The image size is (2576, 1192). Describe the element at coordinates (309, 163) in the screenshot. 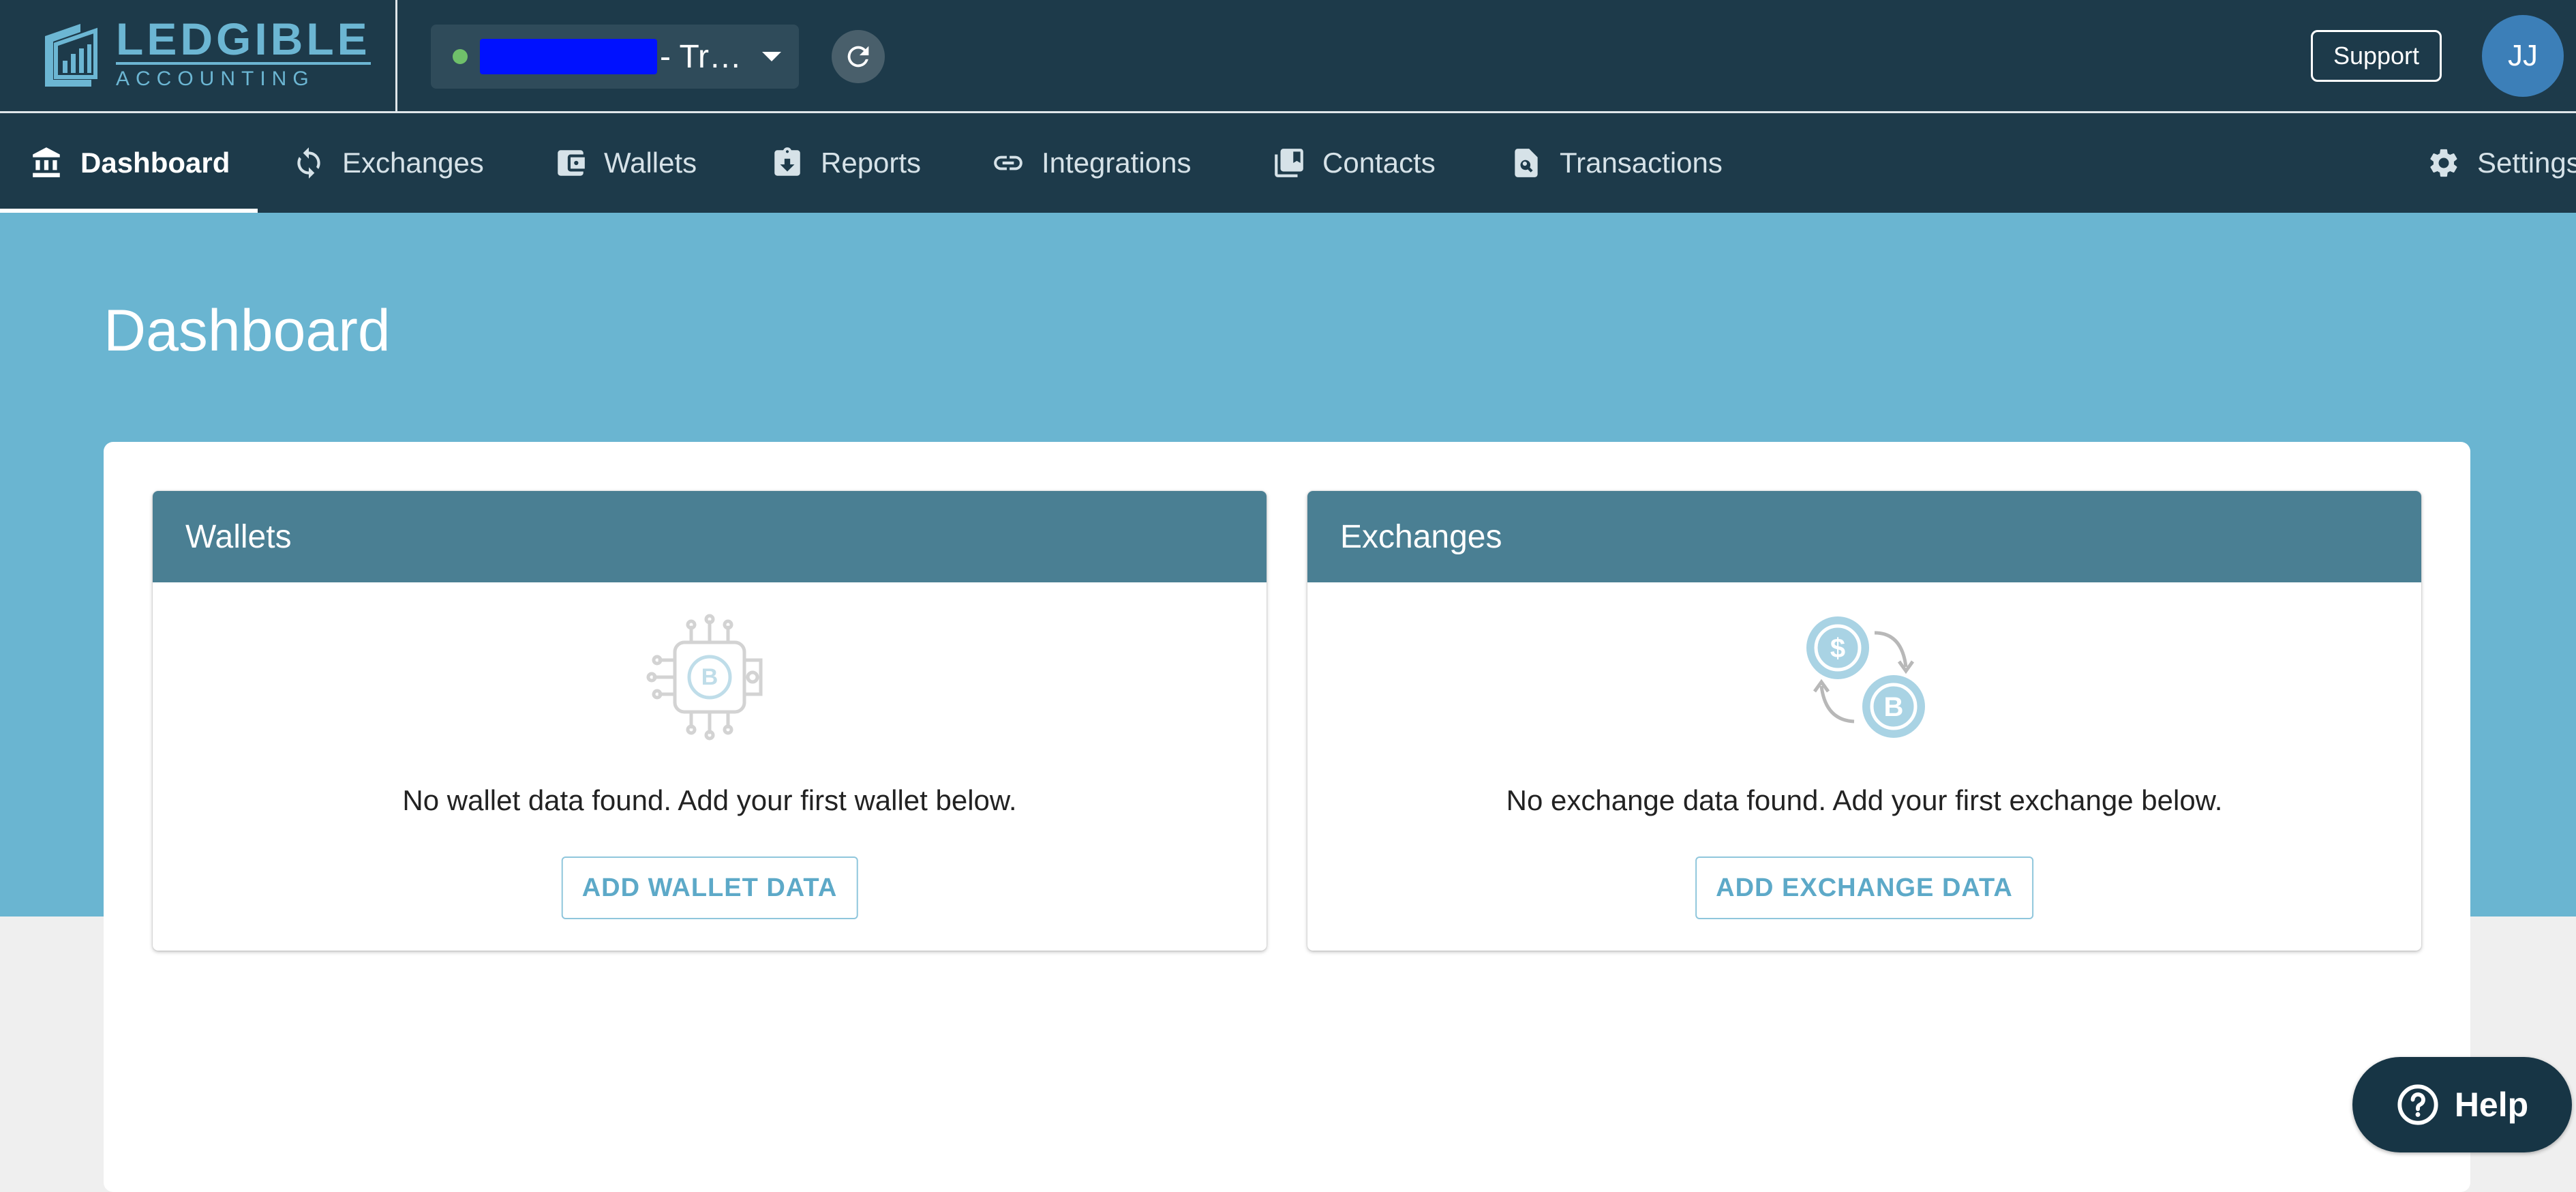

I see `sync-icon` at that location.